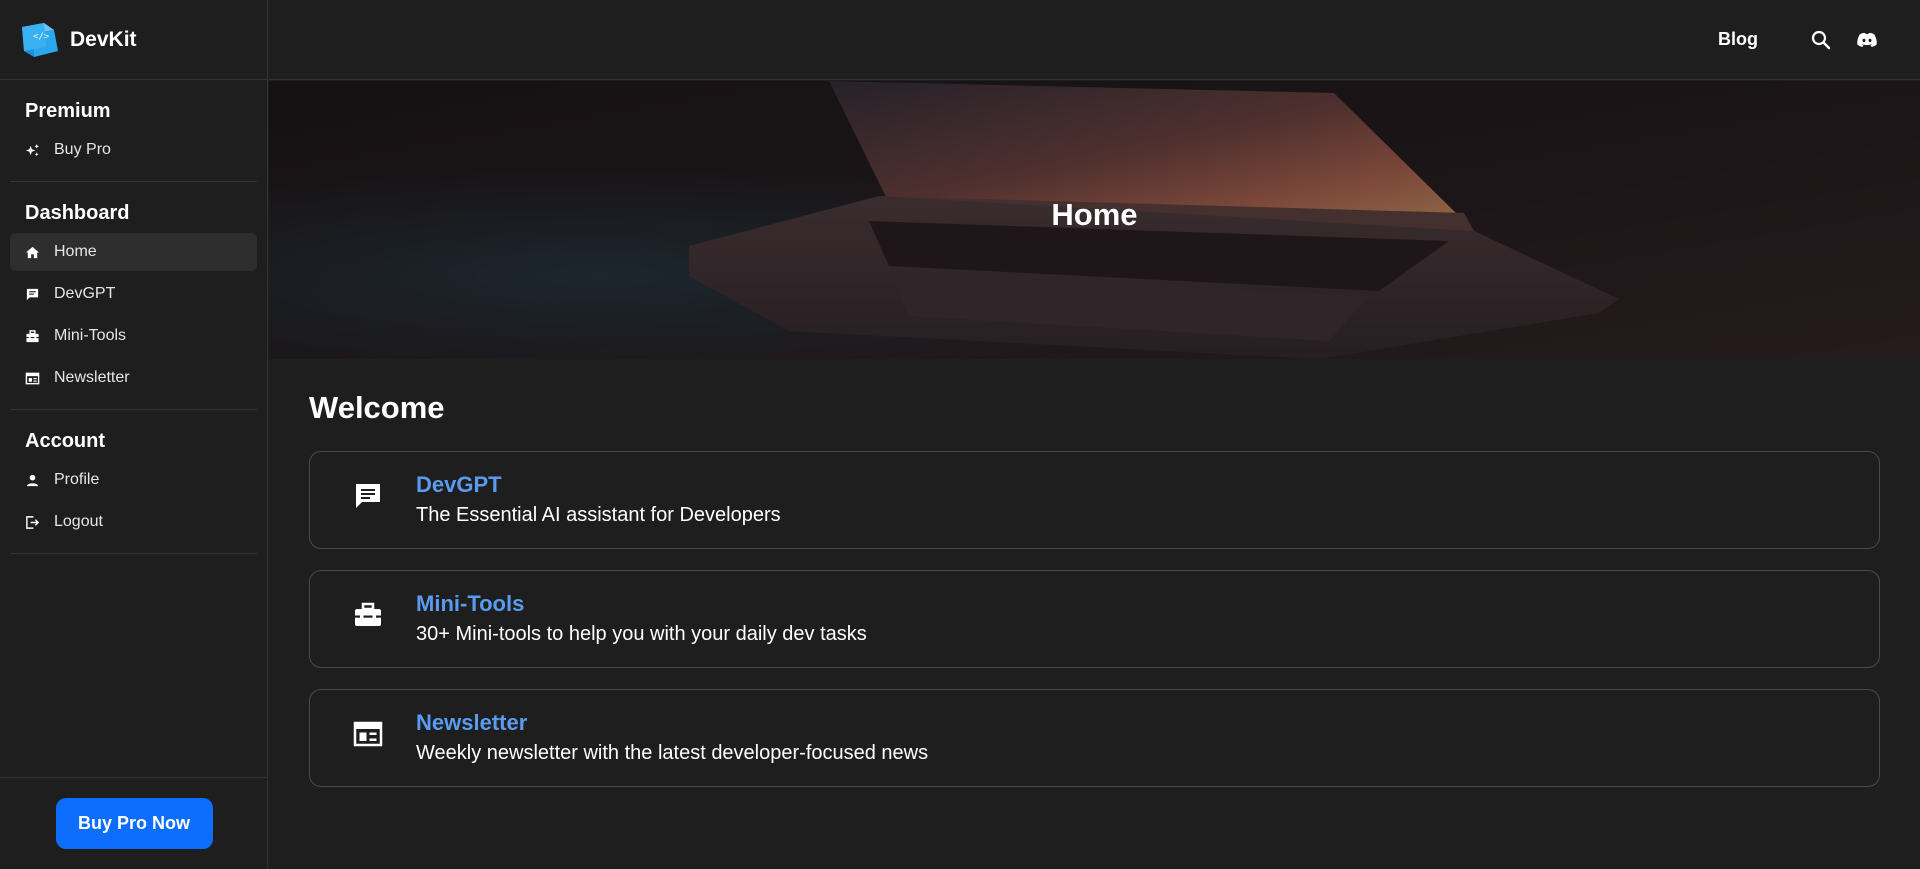 The width and height of the screenshot is (1920, 869). Describe the element at coordinates (133, 124) in the screenshot. I see `sidebar-section-premium: Premium Buy Pro` at that location.